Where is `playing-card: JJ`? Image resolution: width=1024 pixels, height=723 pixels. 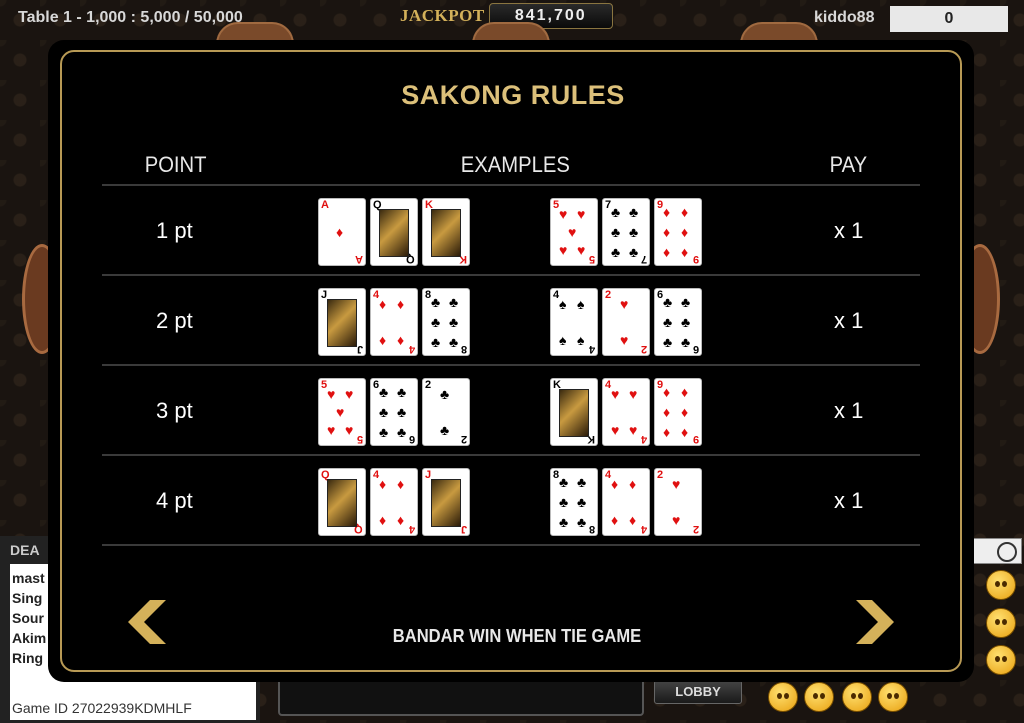 playing-card: JJ is located at coordinates (342, 322).